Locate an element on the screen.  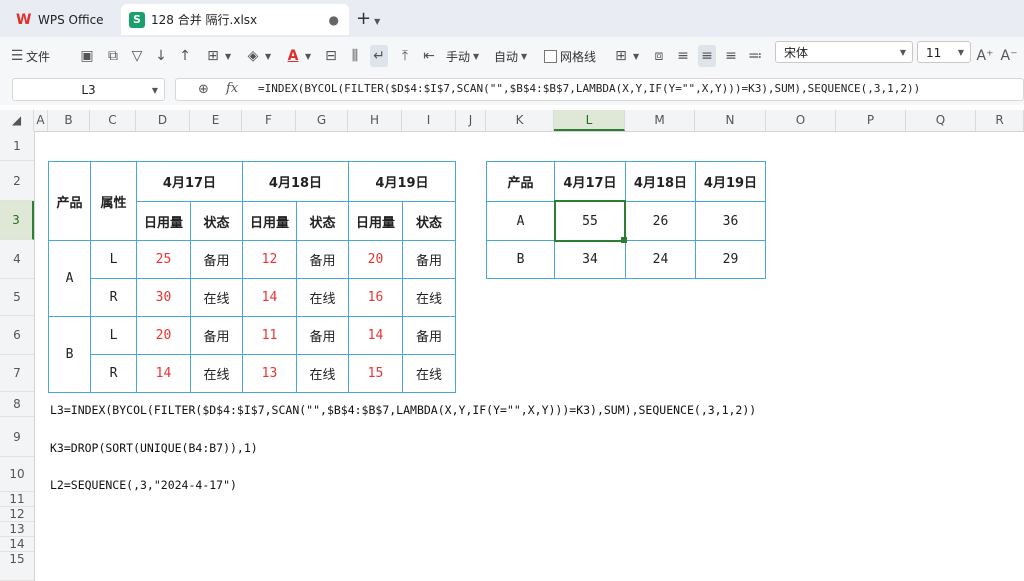
column-header-M: M is located at coordinates (660, 120).